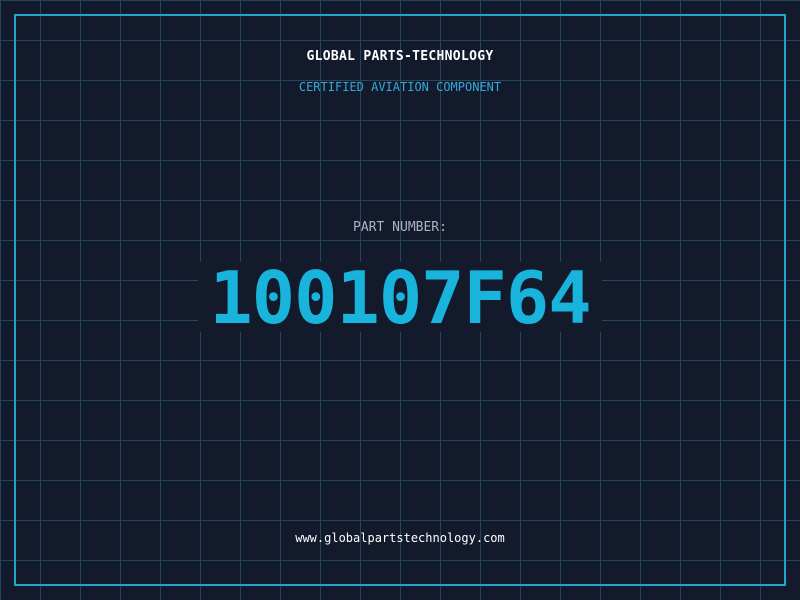  Describe the element at coordinates (400, 56) in the screenshot. I see `brand-name: GLOBAL PARTS-TECHNOLOGY` at that location.